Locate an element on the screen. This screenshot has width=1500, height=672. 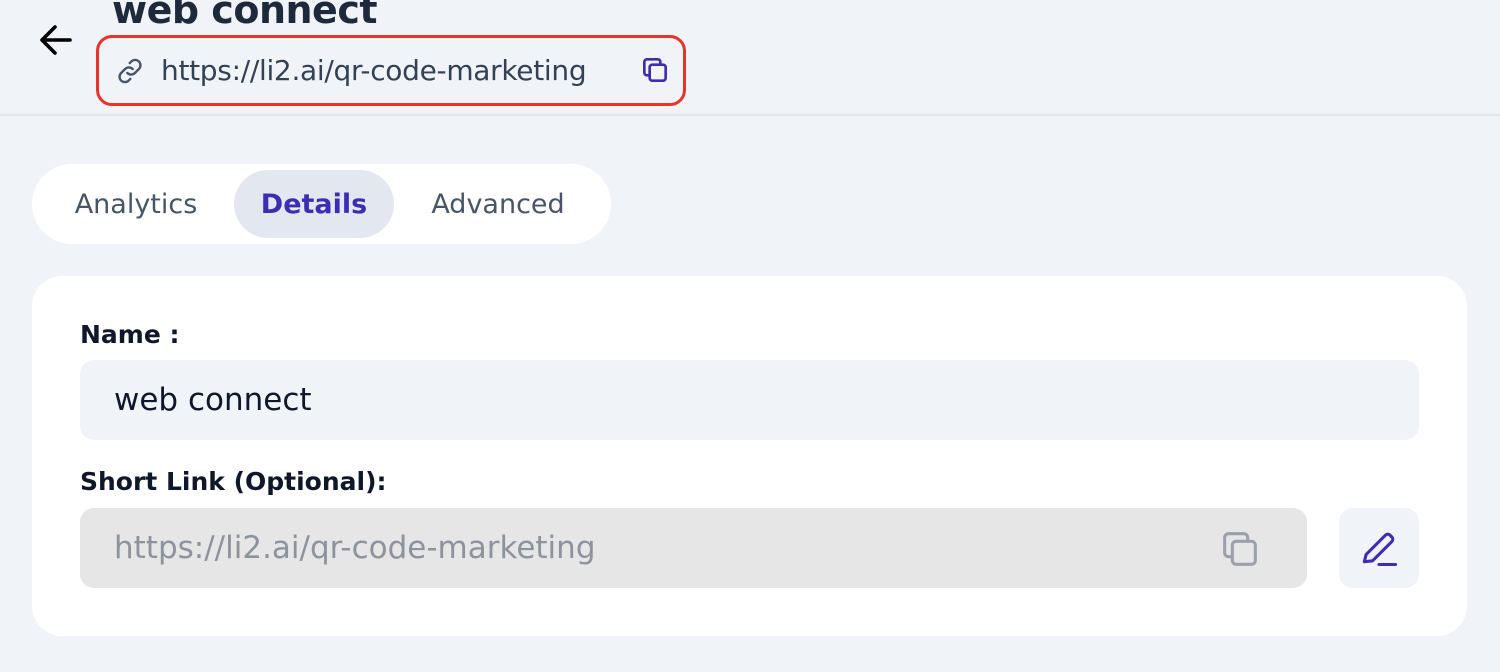
short-link-value: https://li2.ai/qr-code-marketing is located at coordinates (355, 548).